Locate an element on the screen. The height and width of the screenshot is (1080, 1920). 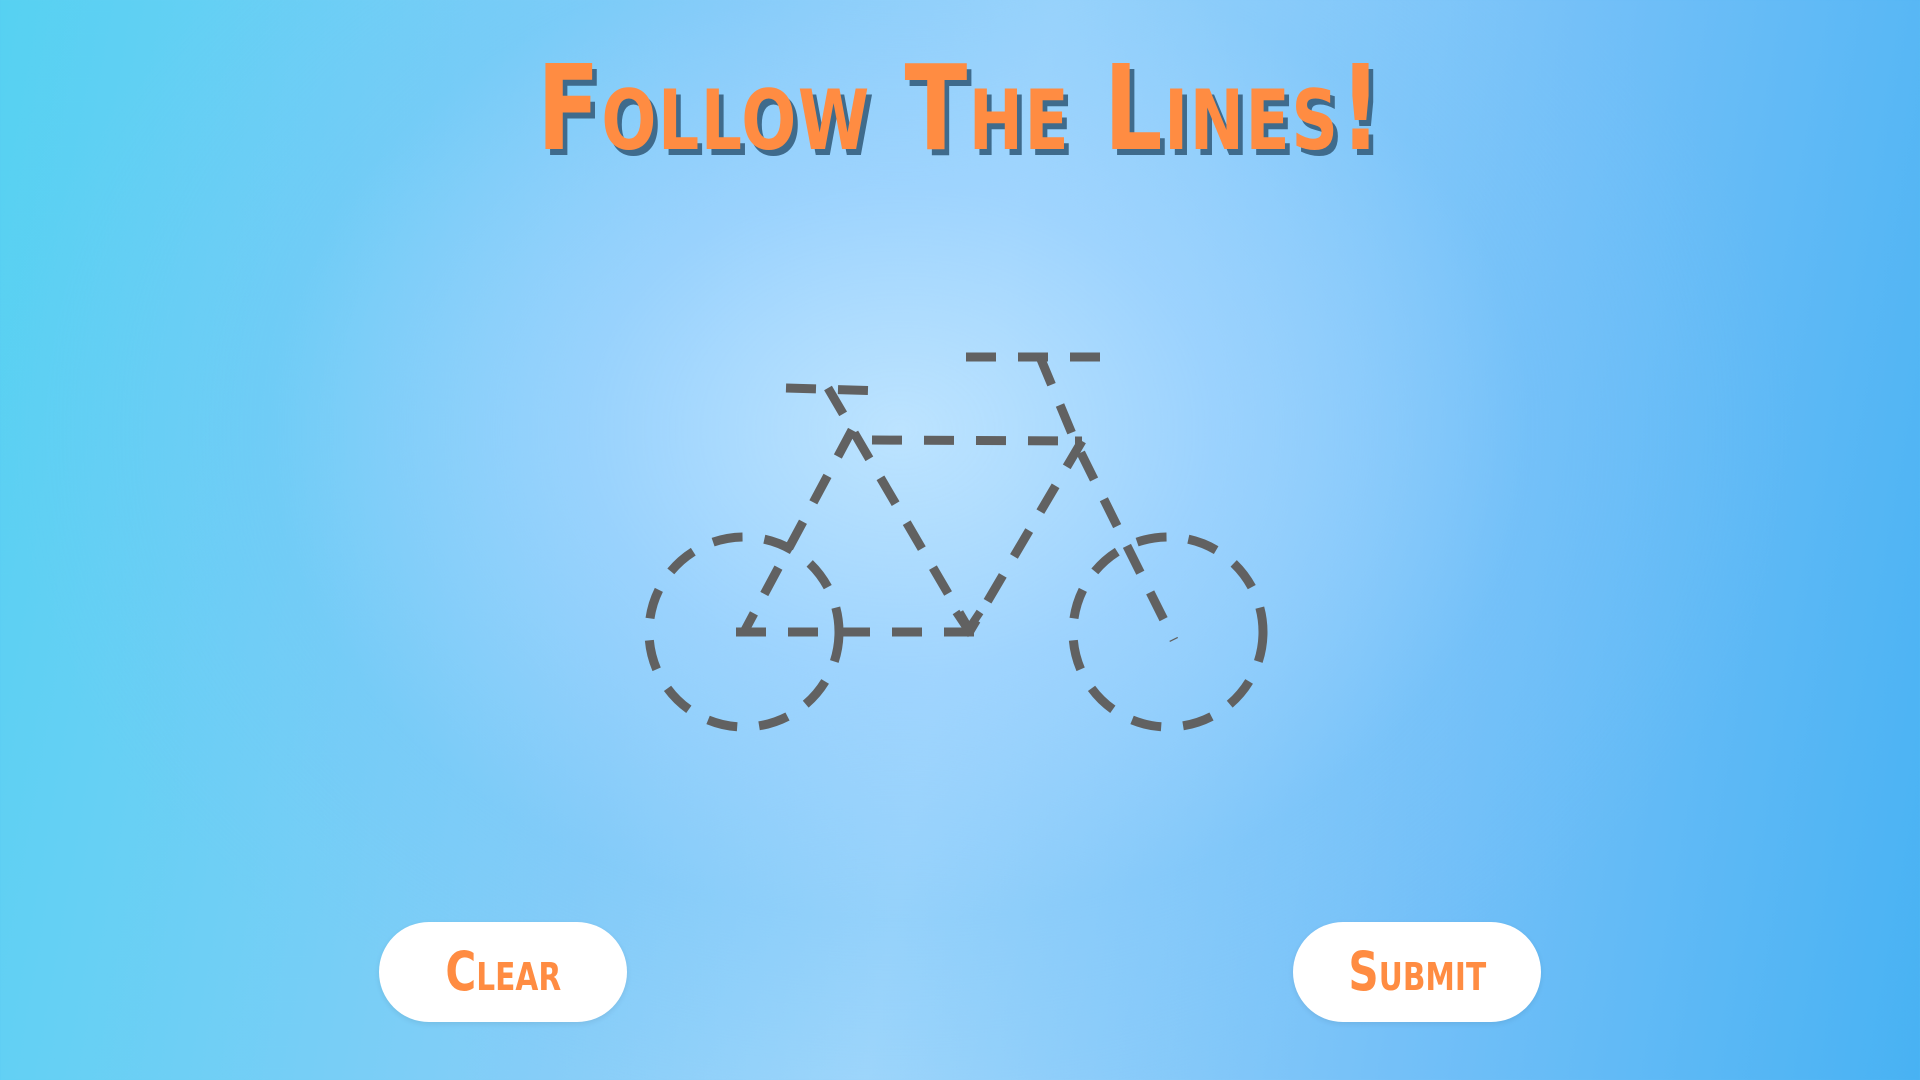
submit-button: Submit is located at coordinates (1417, 972).